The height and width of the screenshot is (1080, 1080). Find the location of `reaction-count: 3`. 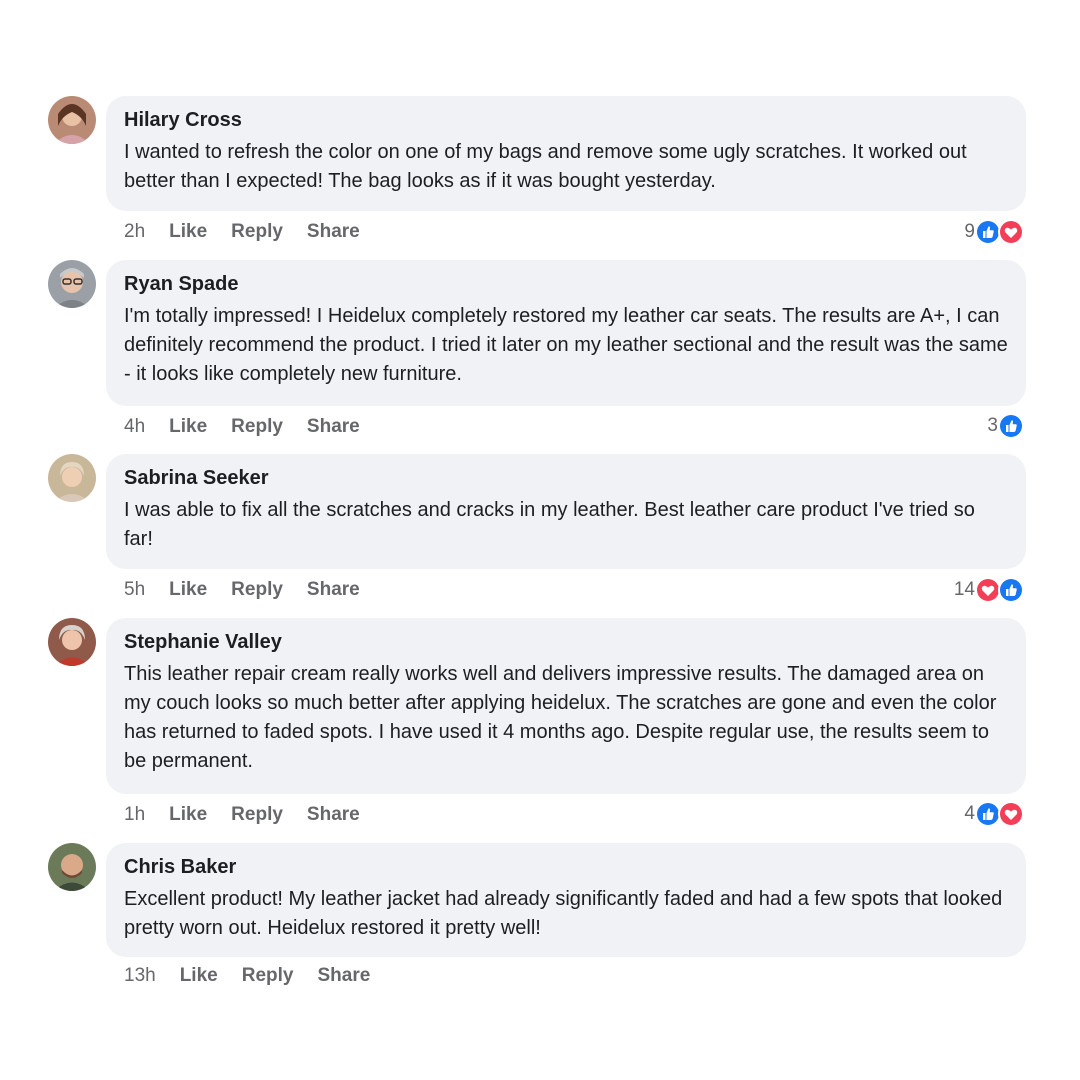

reaction-count: 3 is located at coordinates (992, 425).